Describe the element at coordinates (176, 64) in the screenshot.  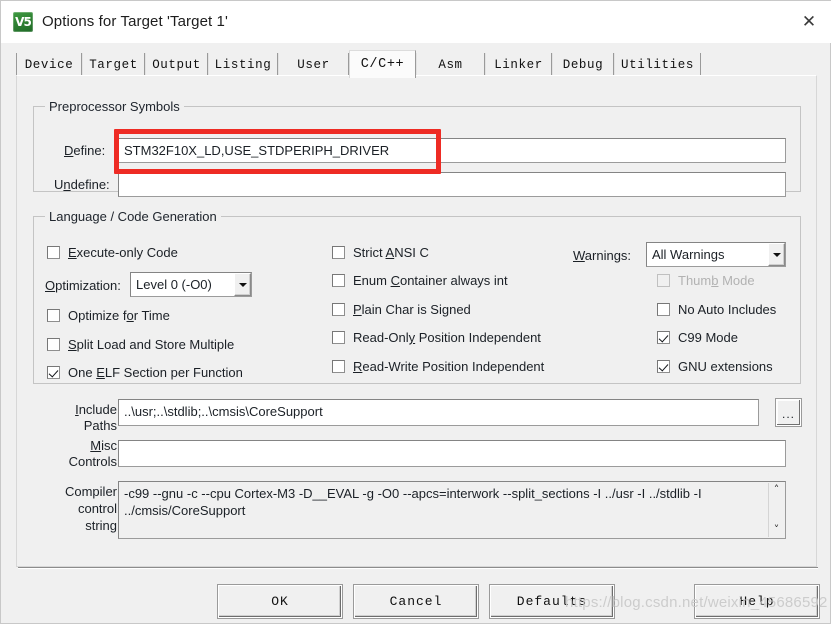
I see `tab-output: Output` at that location.